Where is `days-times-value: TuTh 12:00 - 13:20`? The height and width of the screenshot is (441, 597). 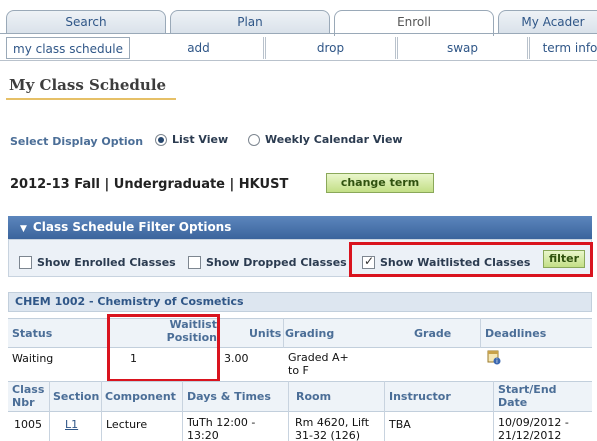 days-times-value: TuTh 12:00 - 13:20 is located at coordinates (221, 428).